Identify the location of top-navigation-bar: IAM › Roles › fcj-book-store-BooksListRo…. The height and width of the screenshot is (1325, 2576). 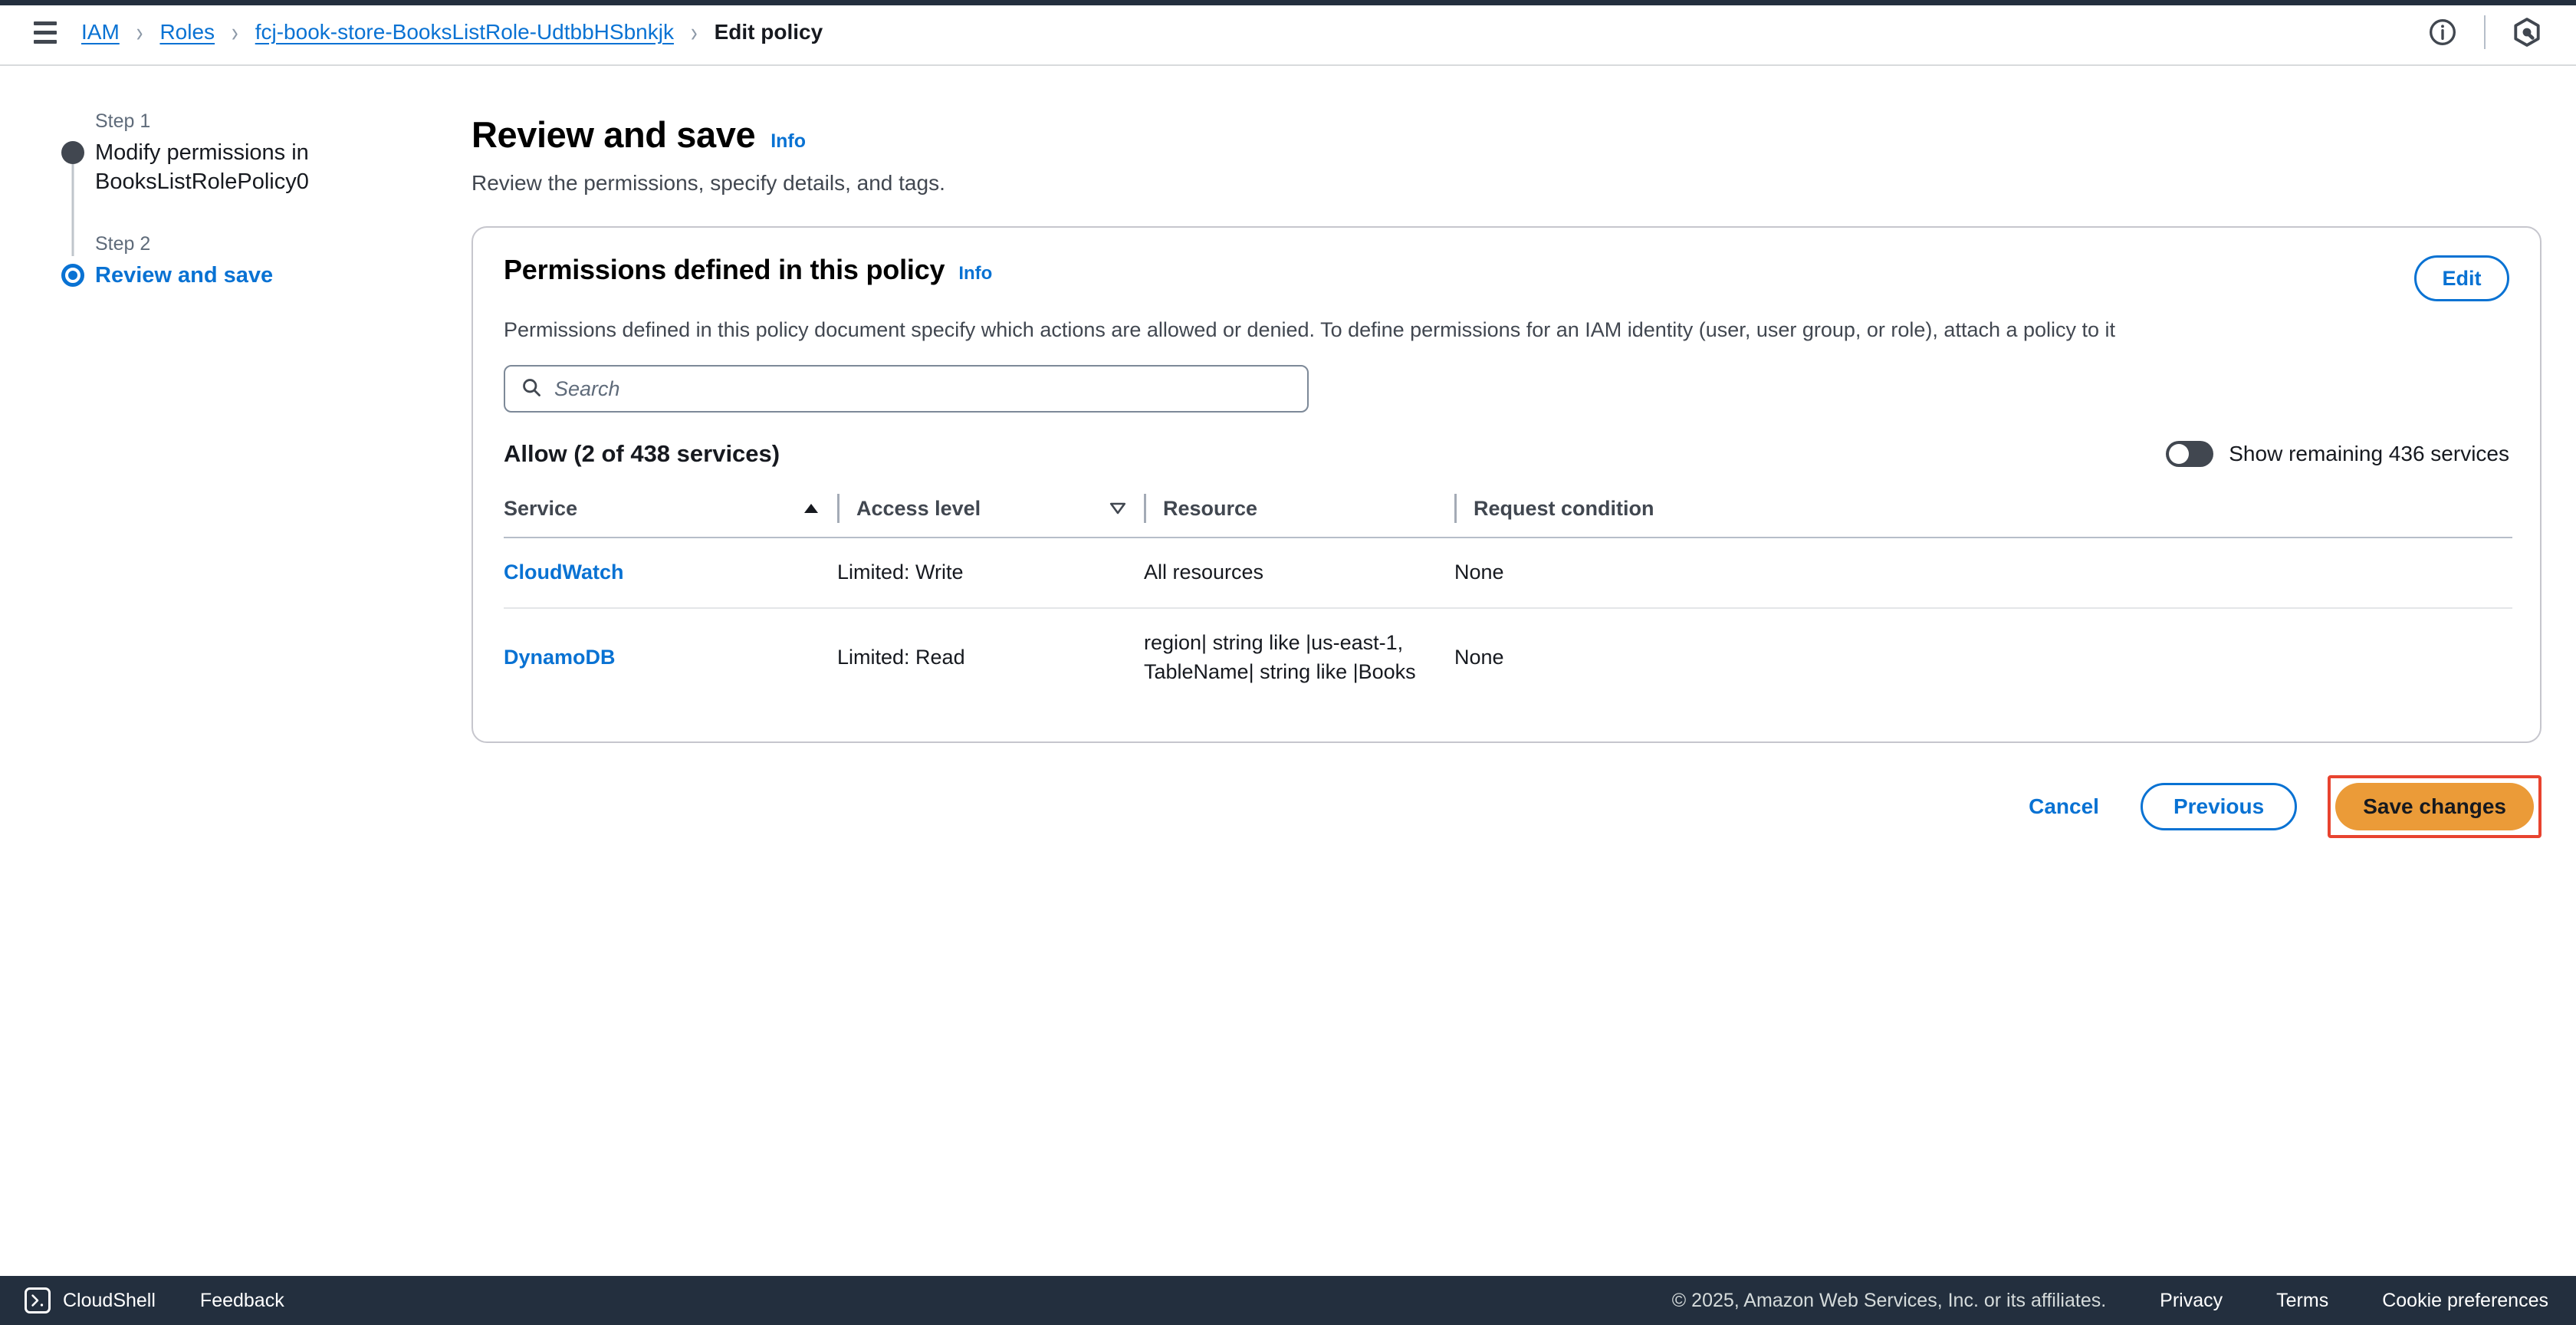
(1288, 33).